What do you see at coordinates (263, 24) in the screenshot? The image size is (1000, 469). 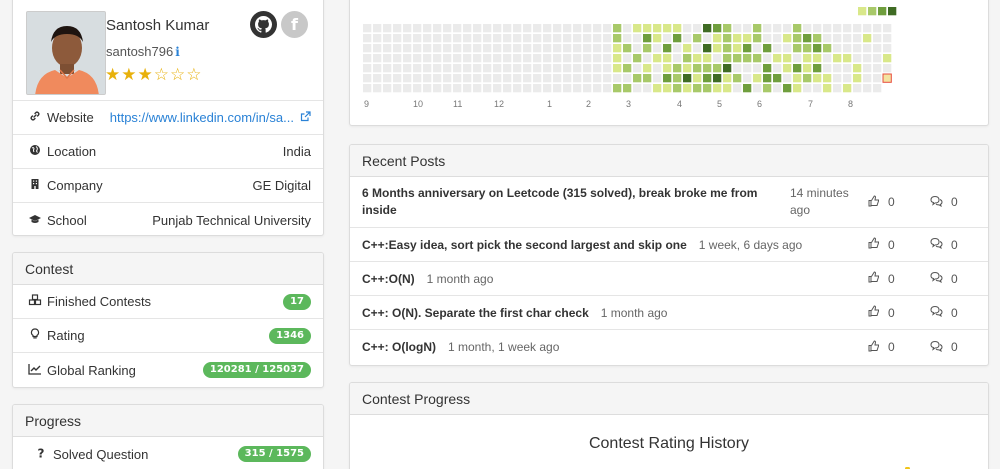 I see `github-icon` at bounding box center [263, 24].